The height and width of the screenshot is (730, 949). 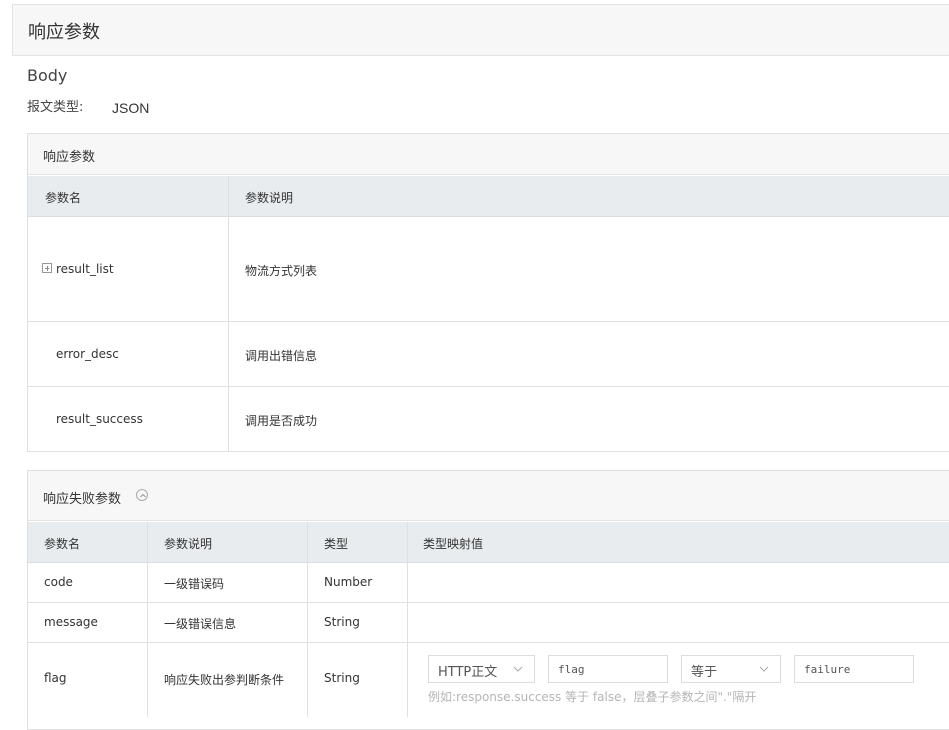 What do you see at coordinates (47, 75) in the screenshot?
I see `body-title: Body` at bounding box center [47, 75].